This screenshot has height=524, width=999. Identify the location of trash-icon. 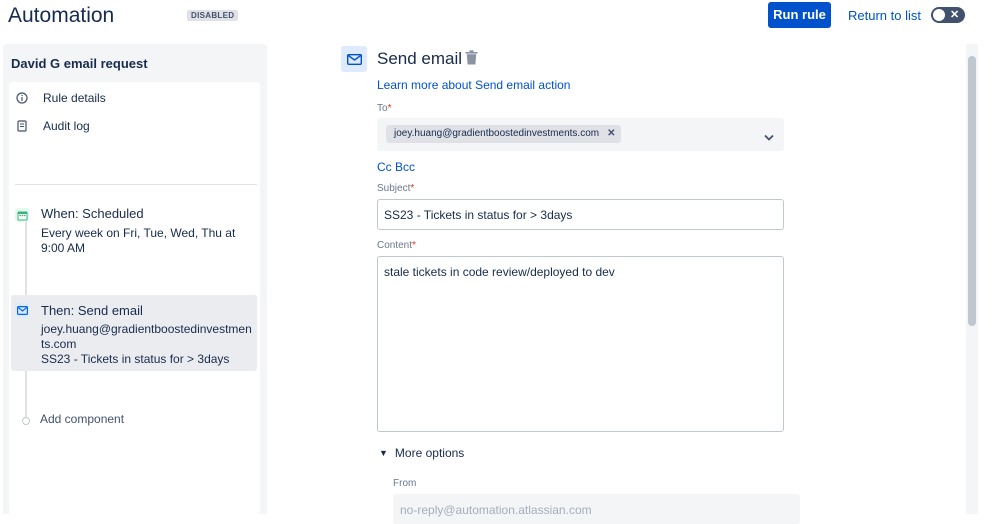
(471, 60).